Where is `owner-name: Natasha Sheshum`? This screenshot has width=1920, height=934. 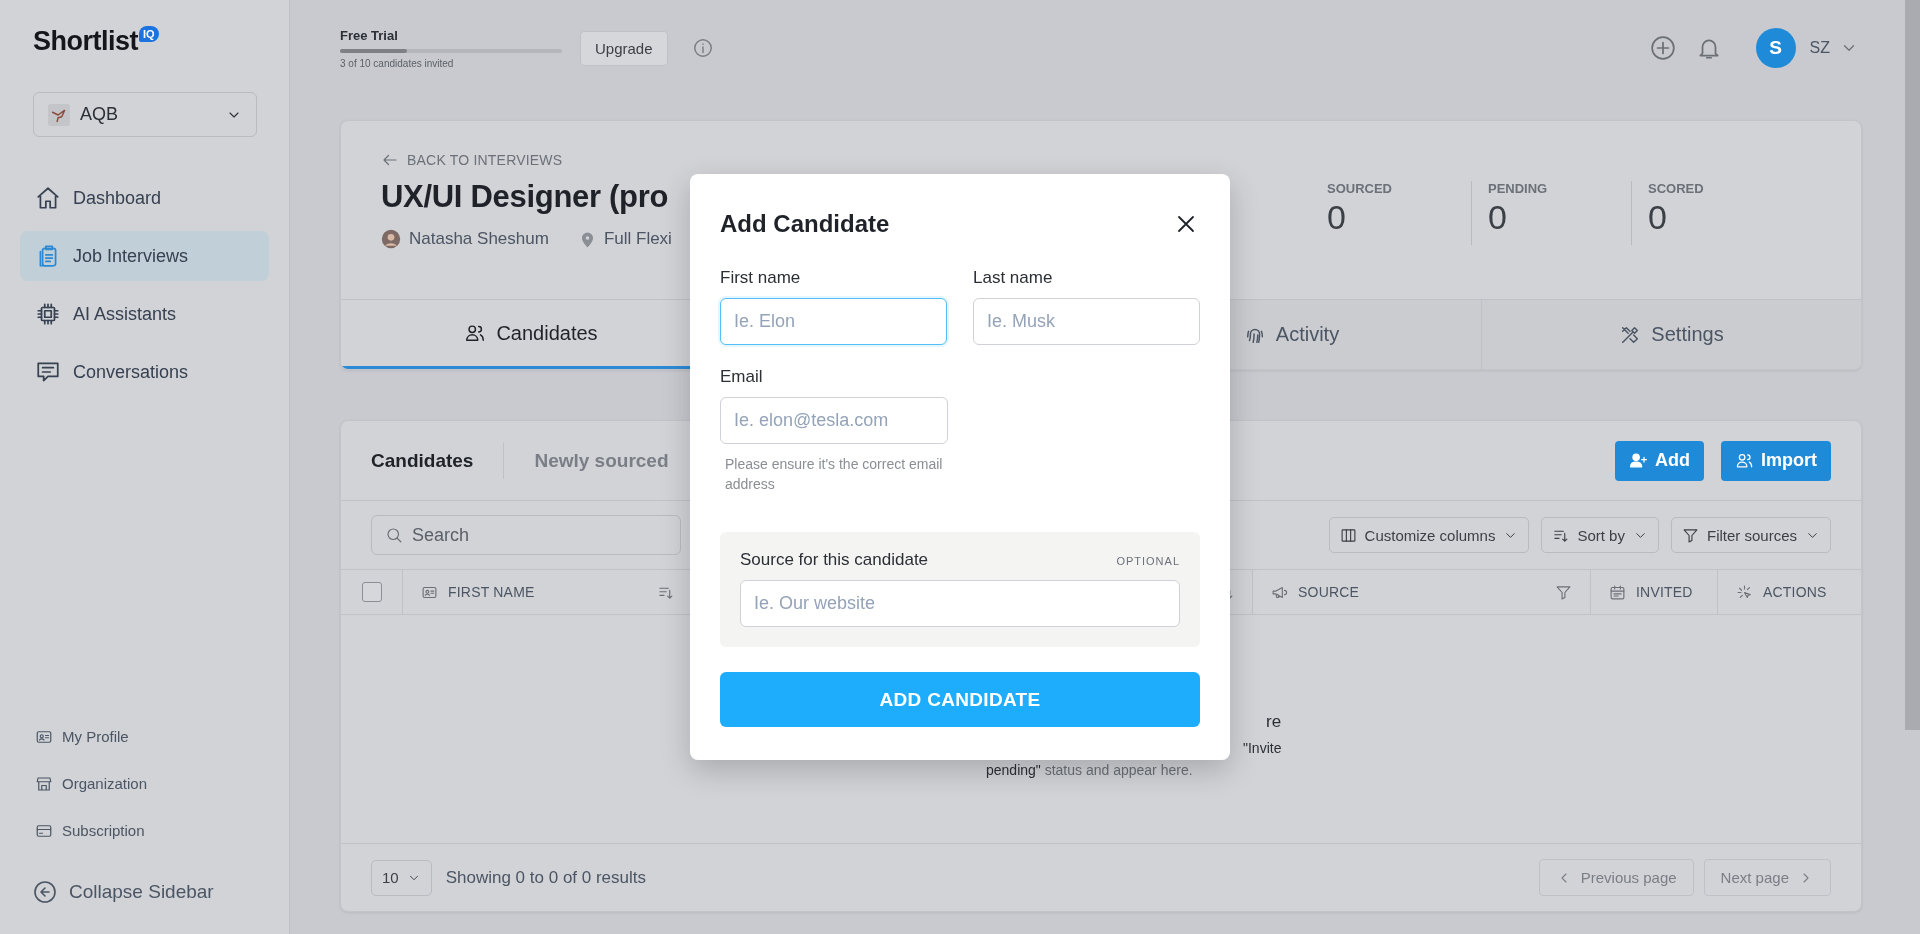 owner-name: Natasha Sheshum is located at coordinates (479, 239).